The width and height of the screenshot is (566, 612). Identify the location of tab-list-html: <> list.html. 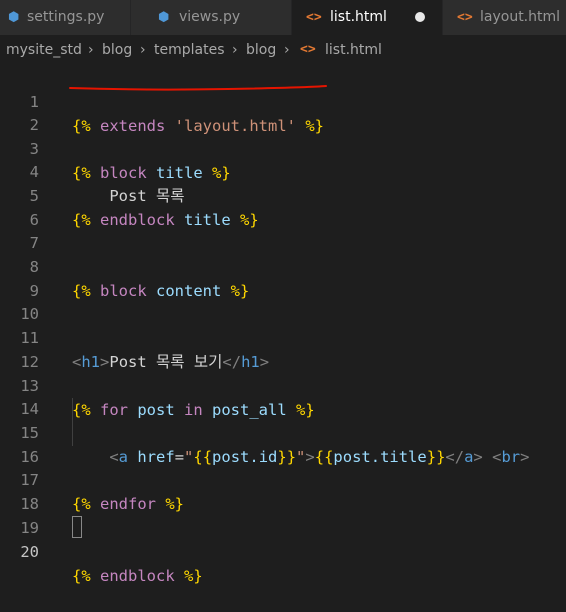
(367, 17).